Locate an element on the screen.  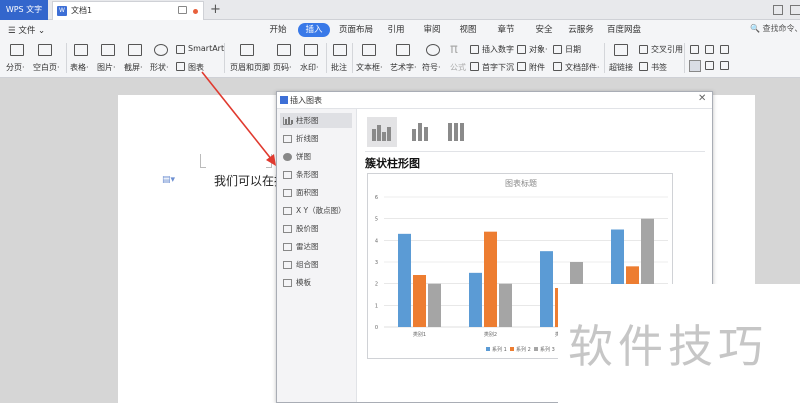
arrow-head is located at coordinates (271, 160).